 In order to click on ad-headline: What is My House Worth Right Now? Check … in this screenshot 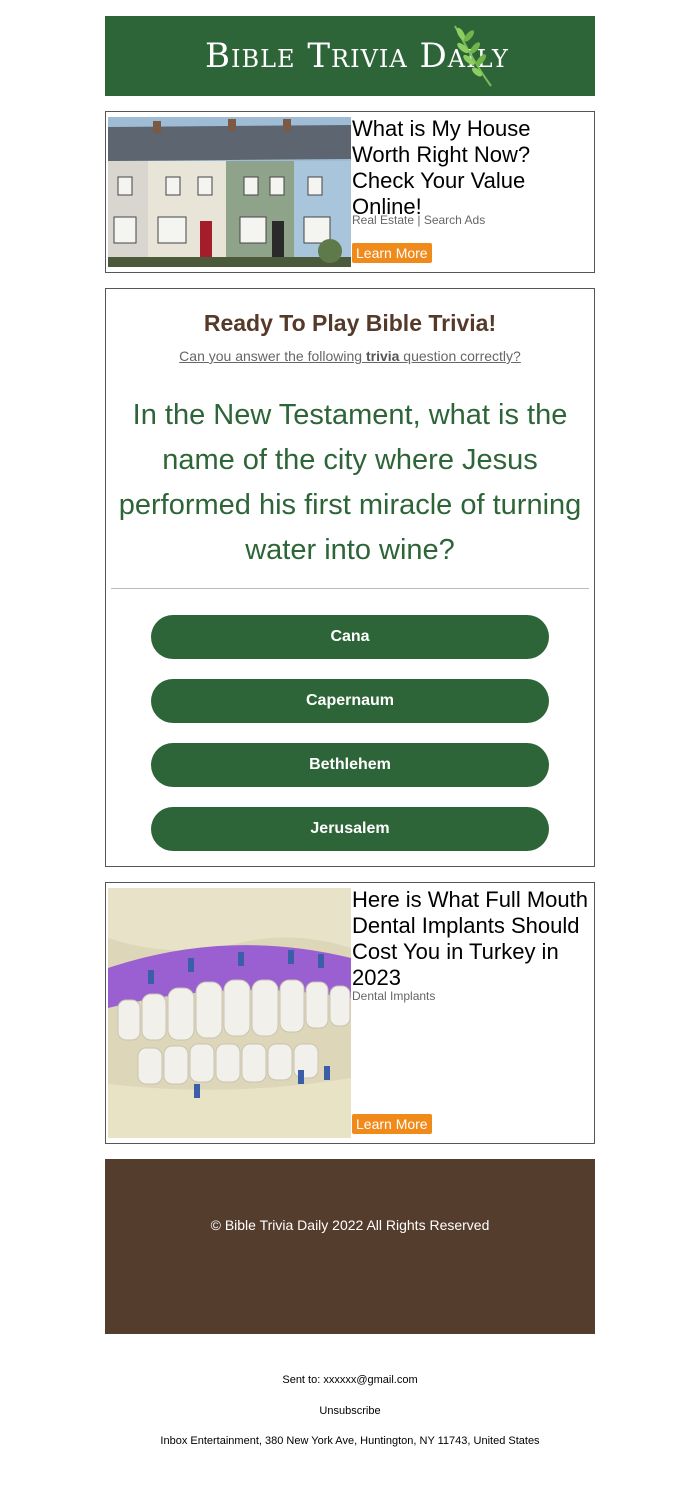, I will do `click(472, 168)`.